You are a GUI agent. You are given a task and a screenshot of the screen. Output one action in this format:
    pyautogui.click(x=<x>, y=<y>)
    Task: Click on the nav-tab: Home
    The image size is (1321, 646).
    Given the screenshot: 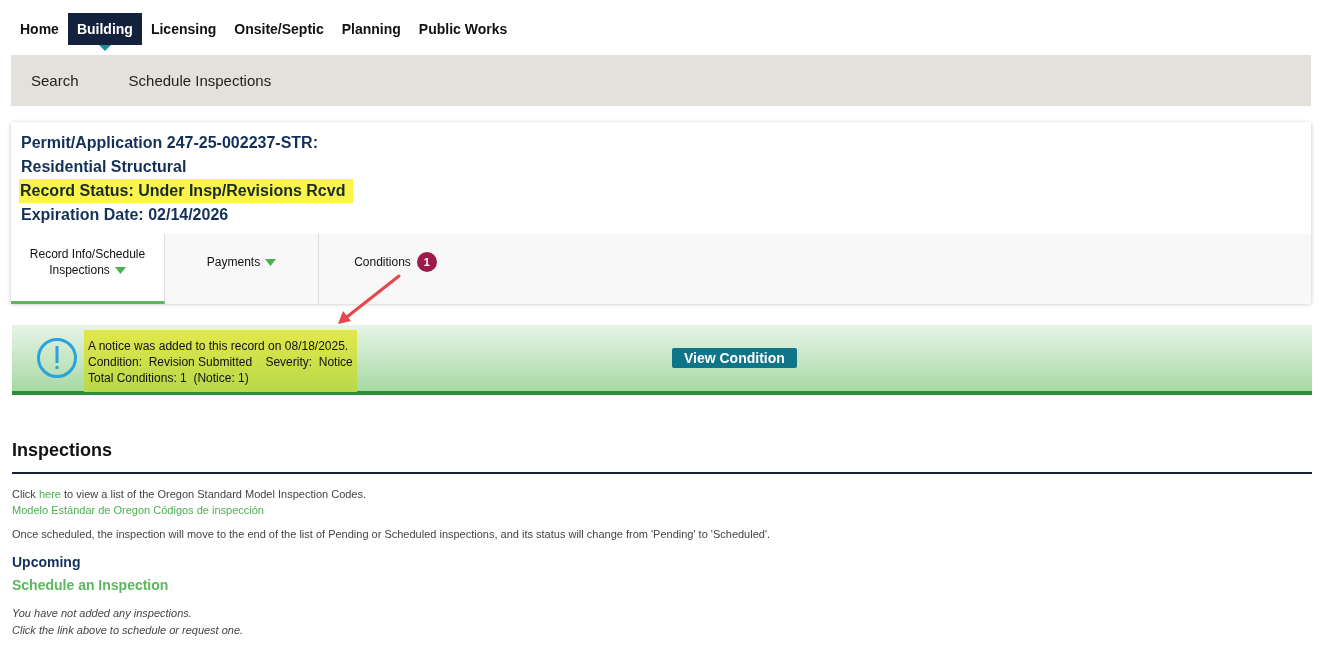 What is the action you would take?
    pyautogui.click(x=39, y=29)
    